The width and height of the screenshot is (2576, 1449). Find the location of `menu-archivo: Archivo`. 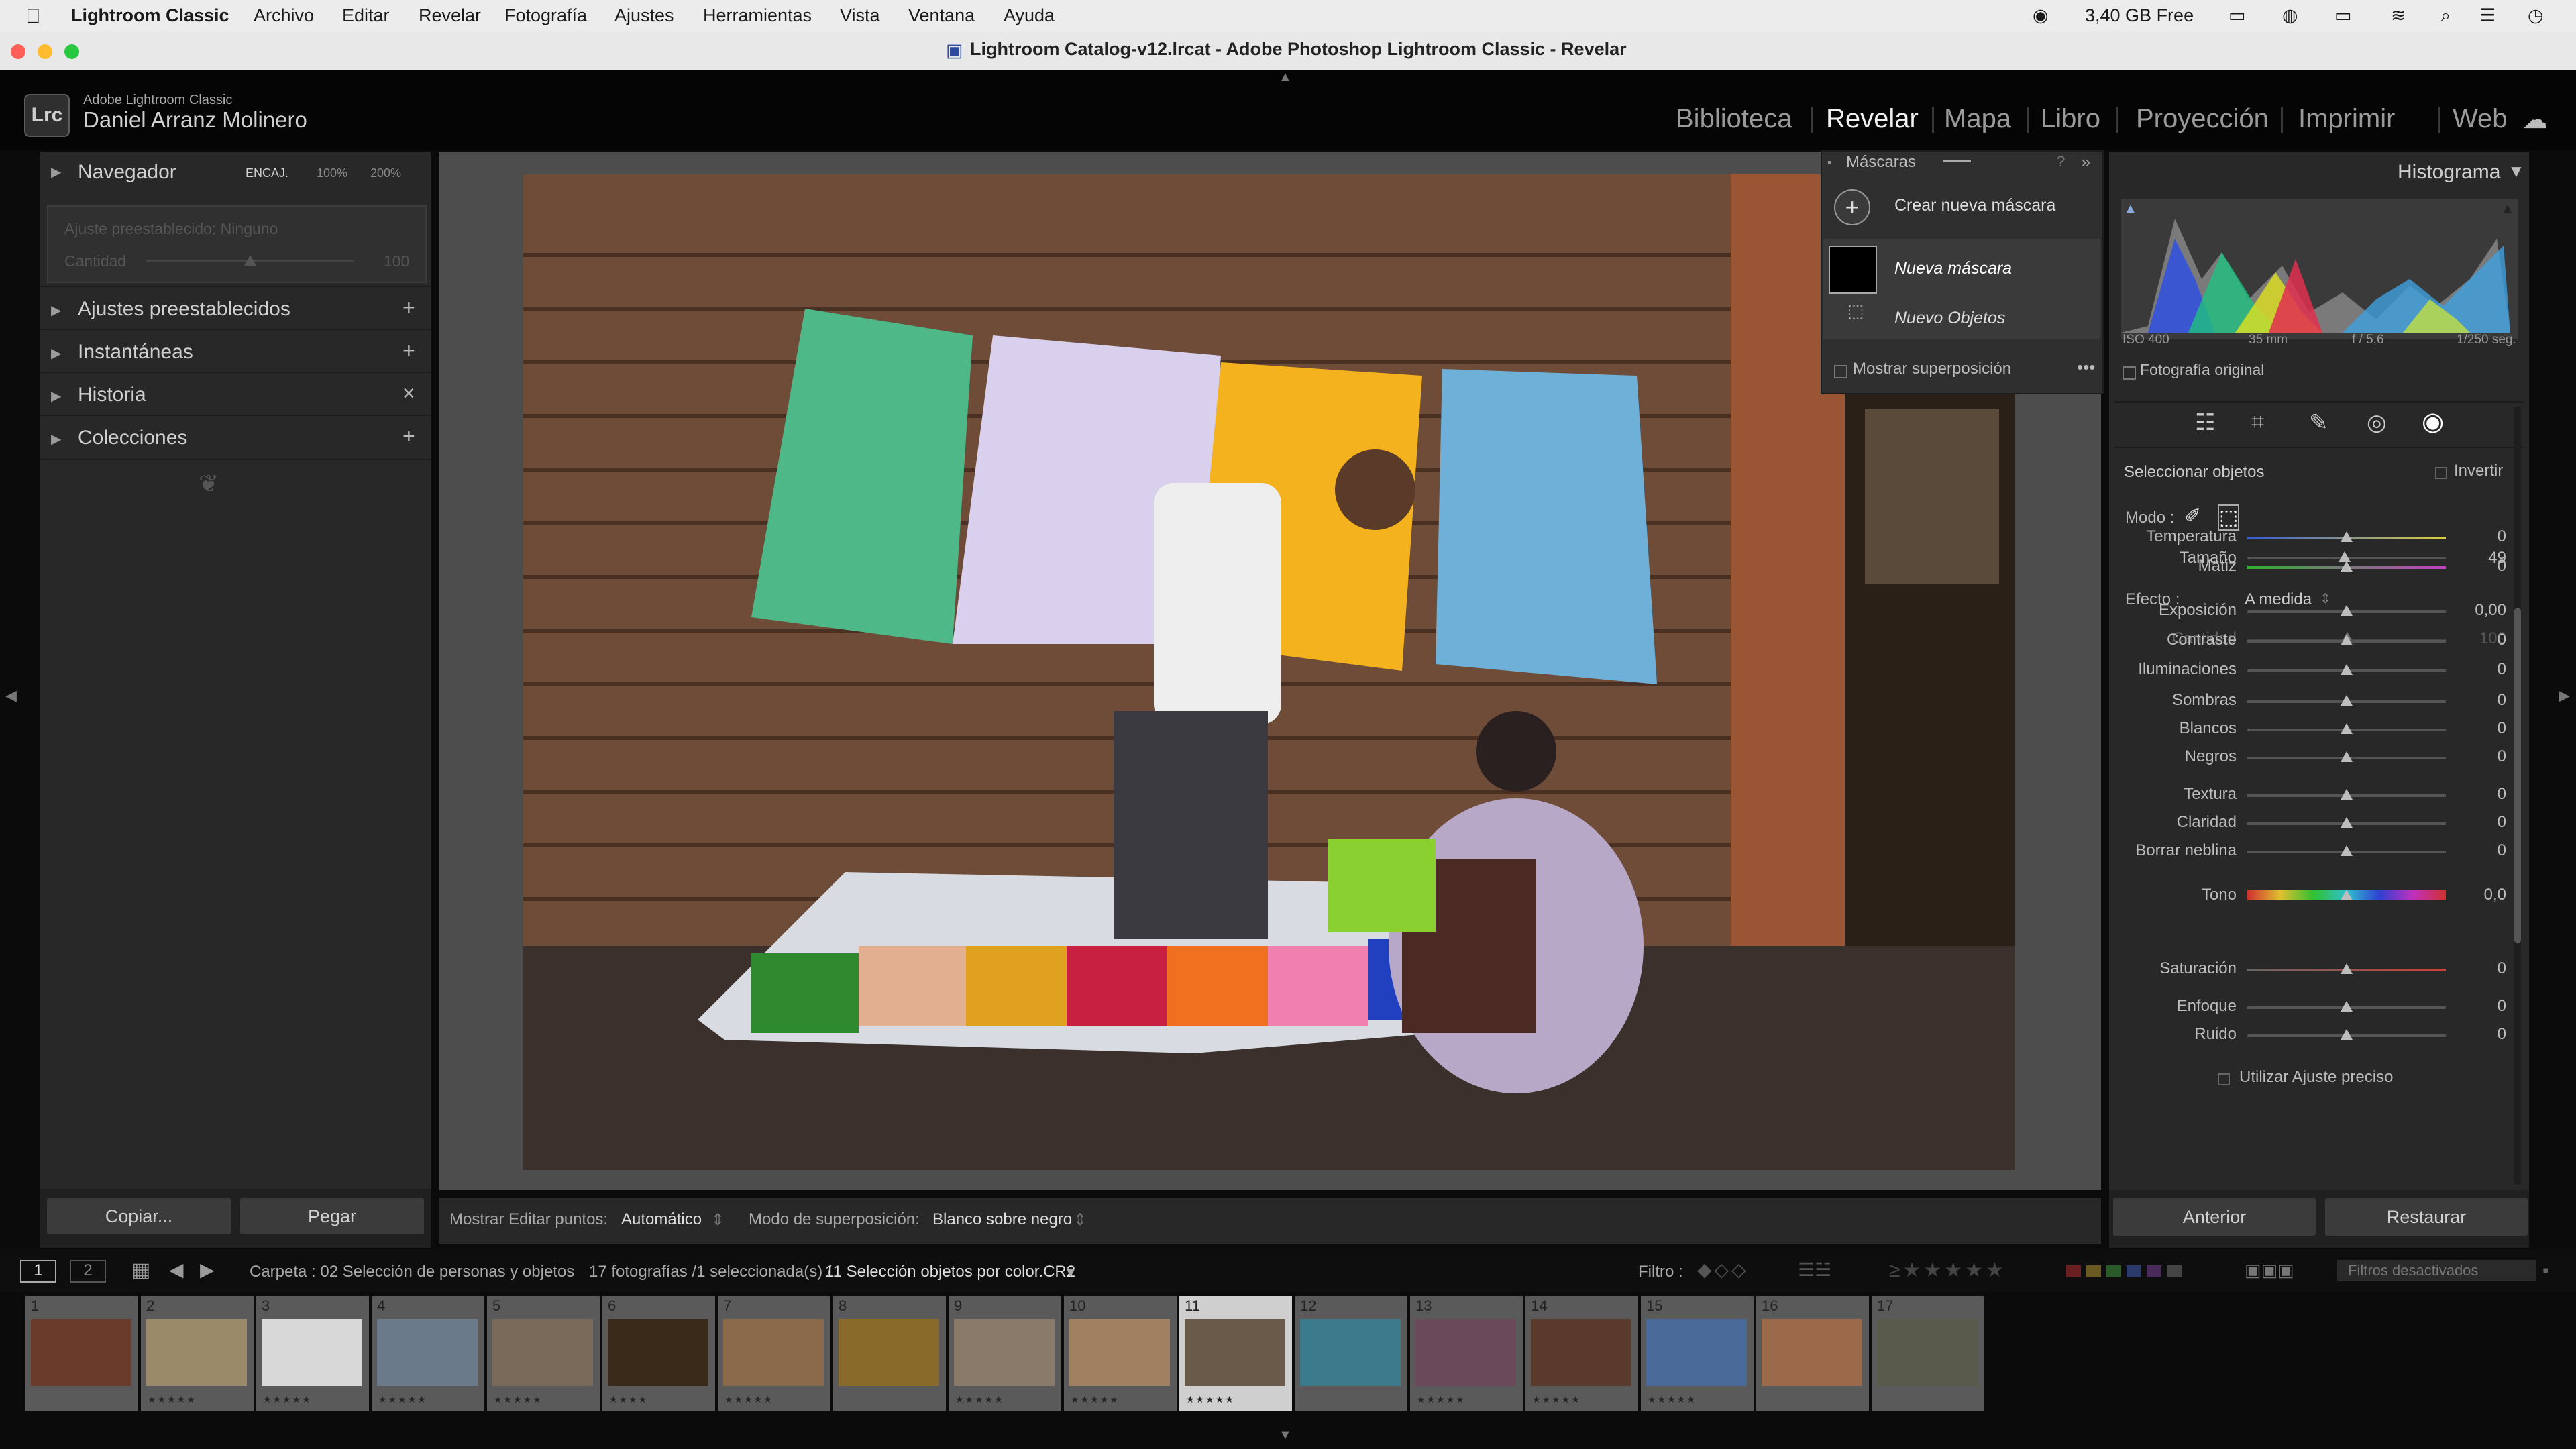

menu-archivo: Archivo is located at coordinates (284, 15).